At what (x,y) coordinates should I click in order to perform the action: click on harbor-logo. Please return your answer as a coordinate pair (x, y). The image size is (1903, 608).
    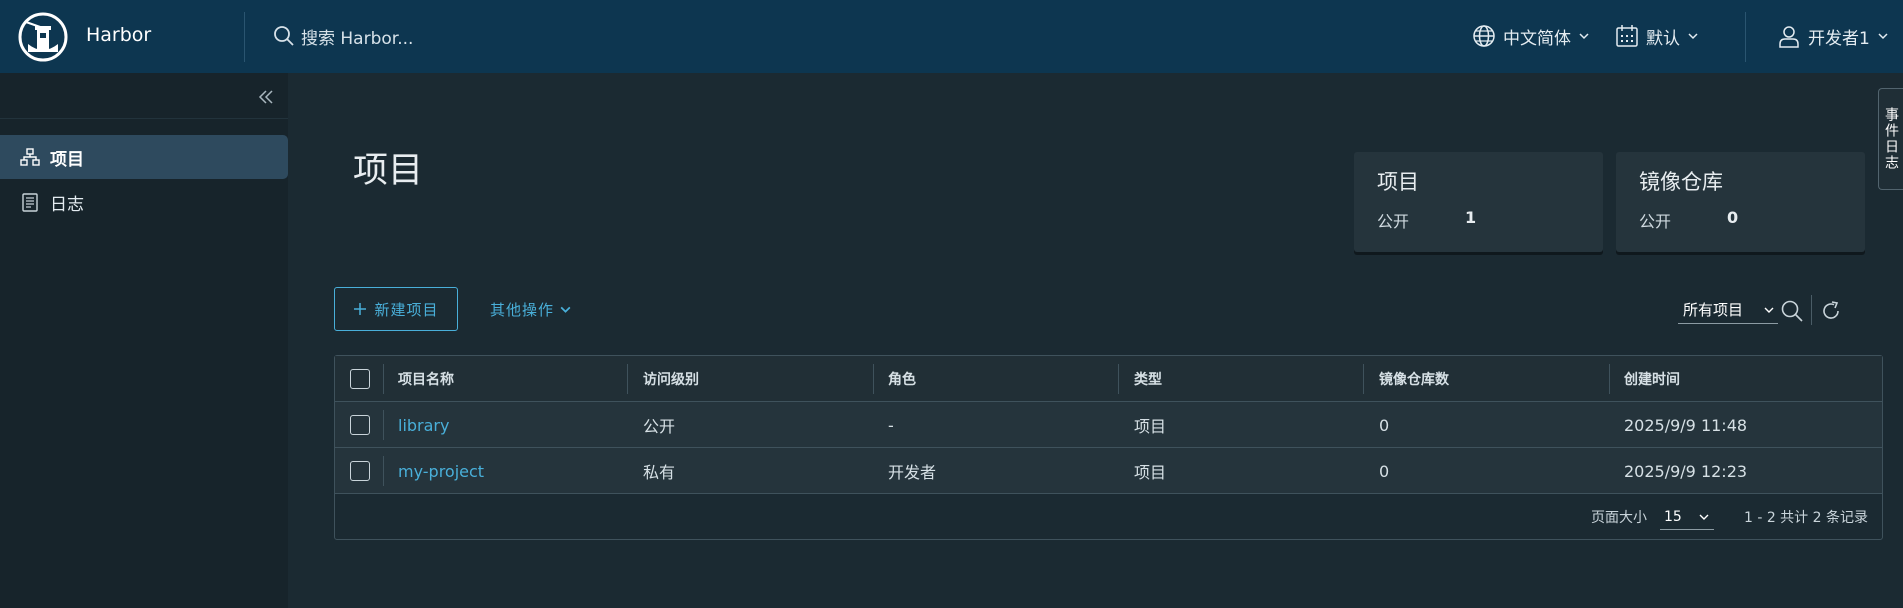
    Looking at the image, I should click on (43, 37).